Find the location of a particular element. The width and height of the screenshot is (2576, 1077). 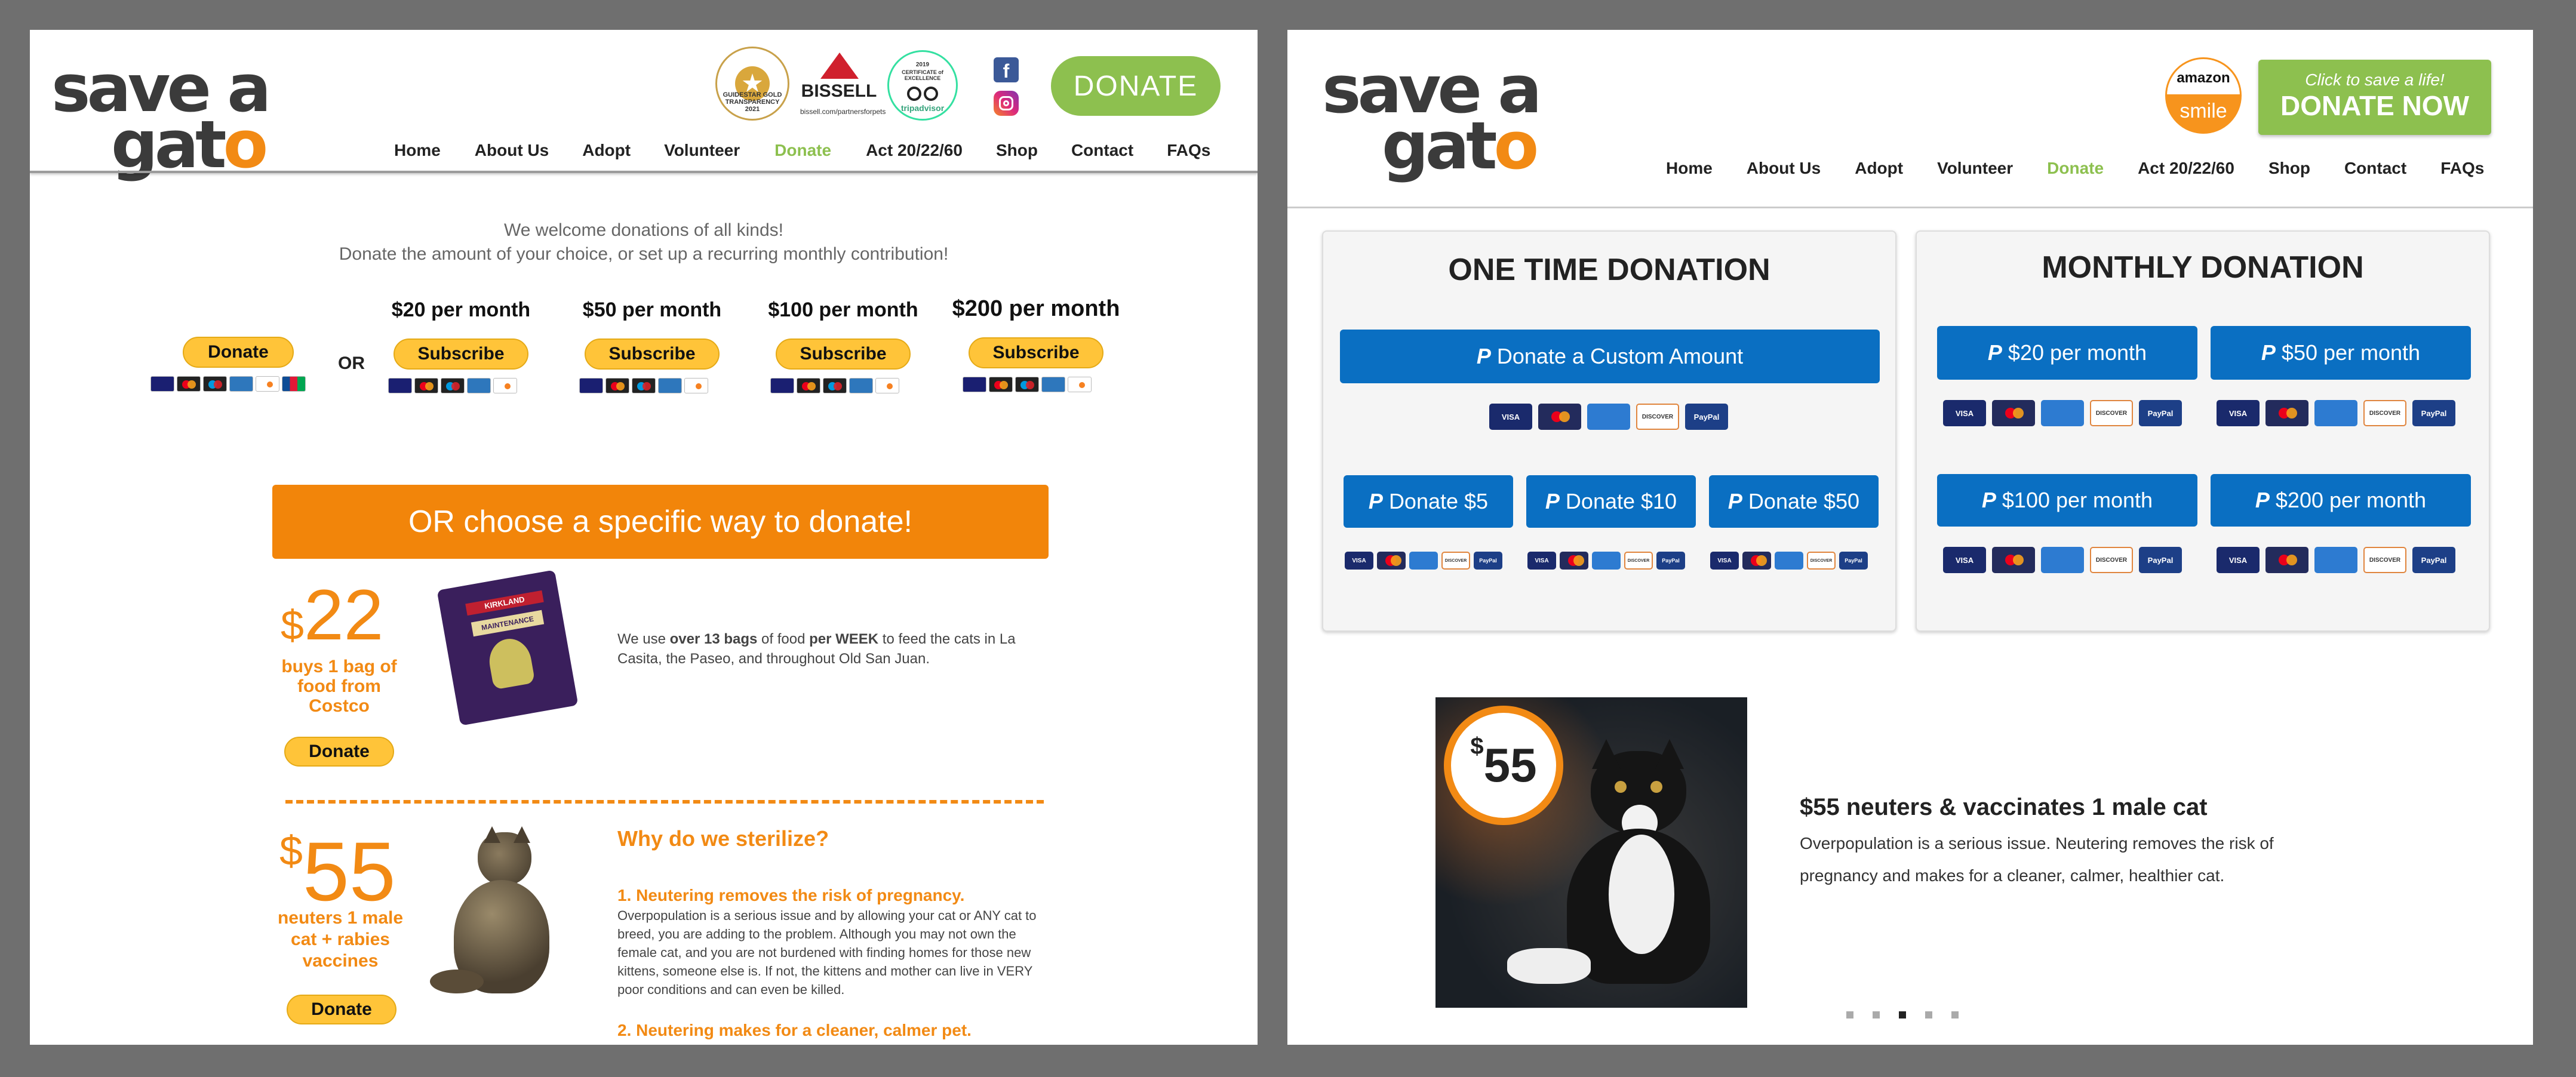

guidestar-badge: GUIDESTAR GOLD TRANSPARENCY 2021 is located at coordinates (752, 84).